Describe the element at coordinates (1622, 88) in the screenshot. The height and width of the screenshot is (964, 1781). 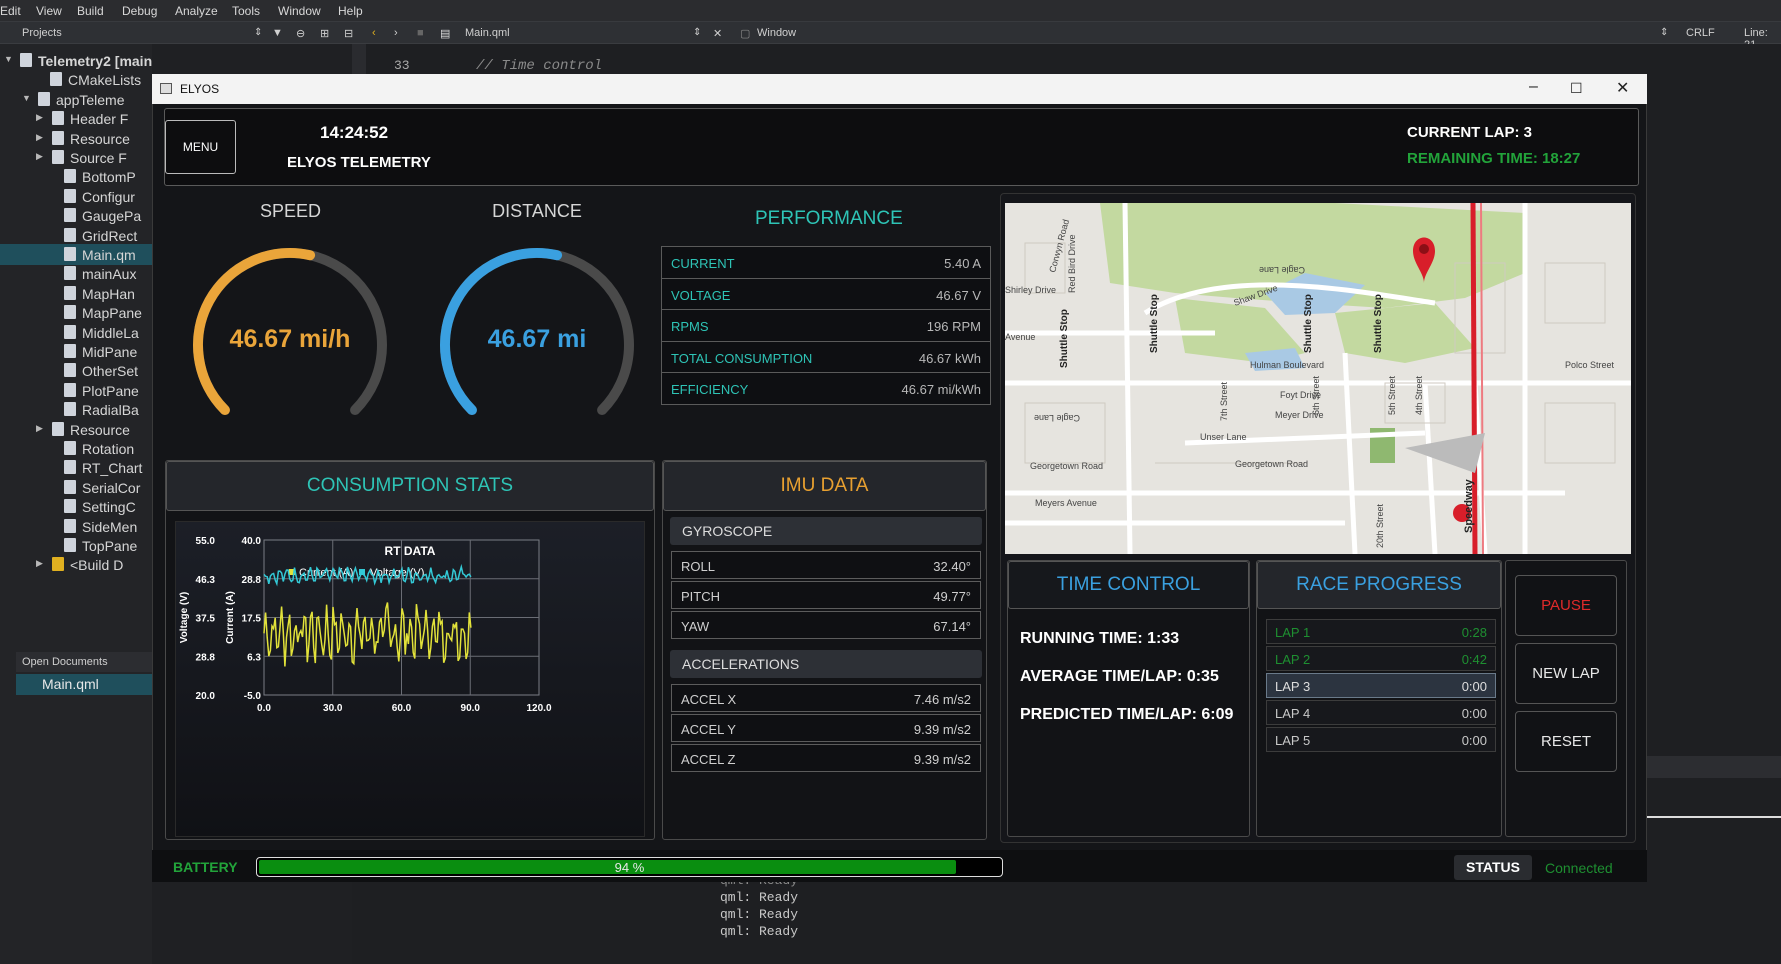
I see `close-icon: ✕` at that location.